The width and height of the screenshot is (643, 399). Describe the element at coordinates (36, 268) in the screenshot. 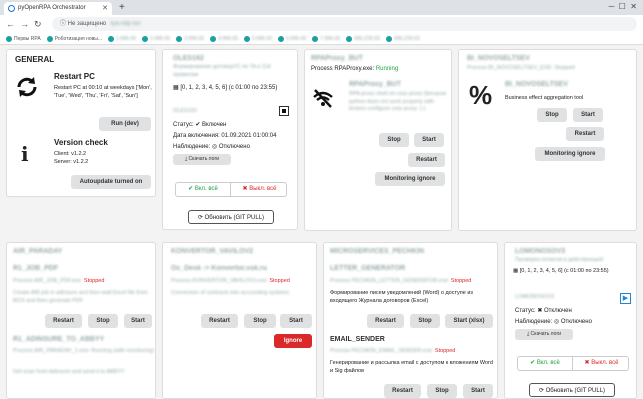

I see `air-r1-title: R1_JOB_PDF` at that location.